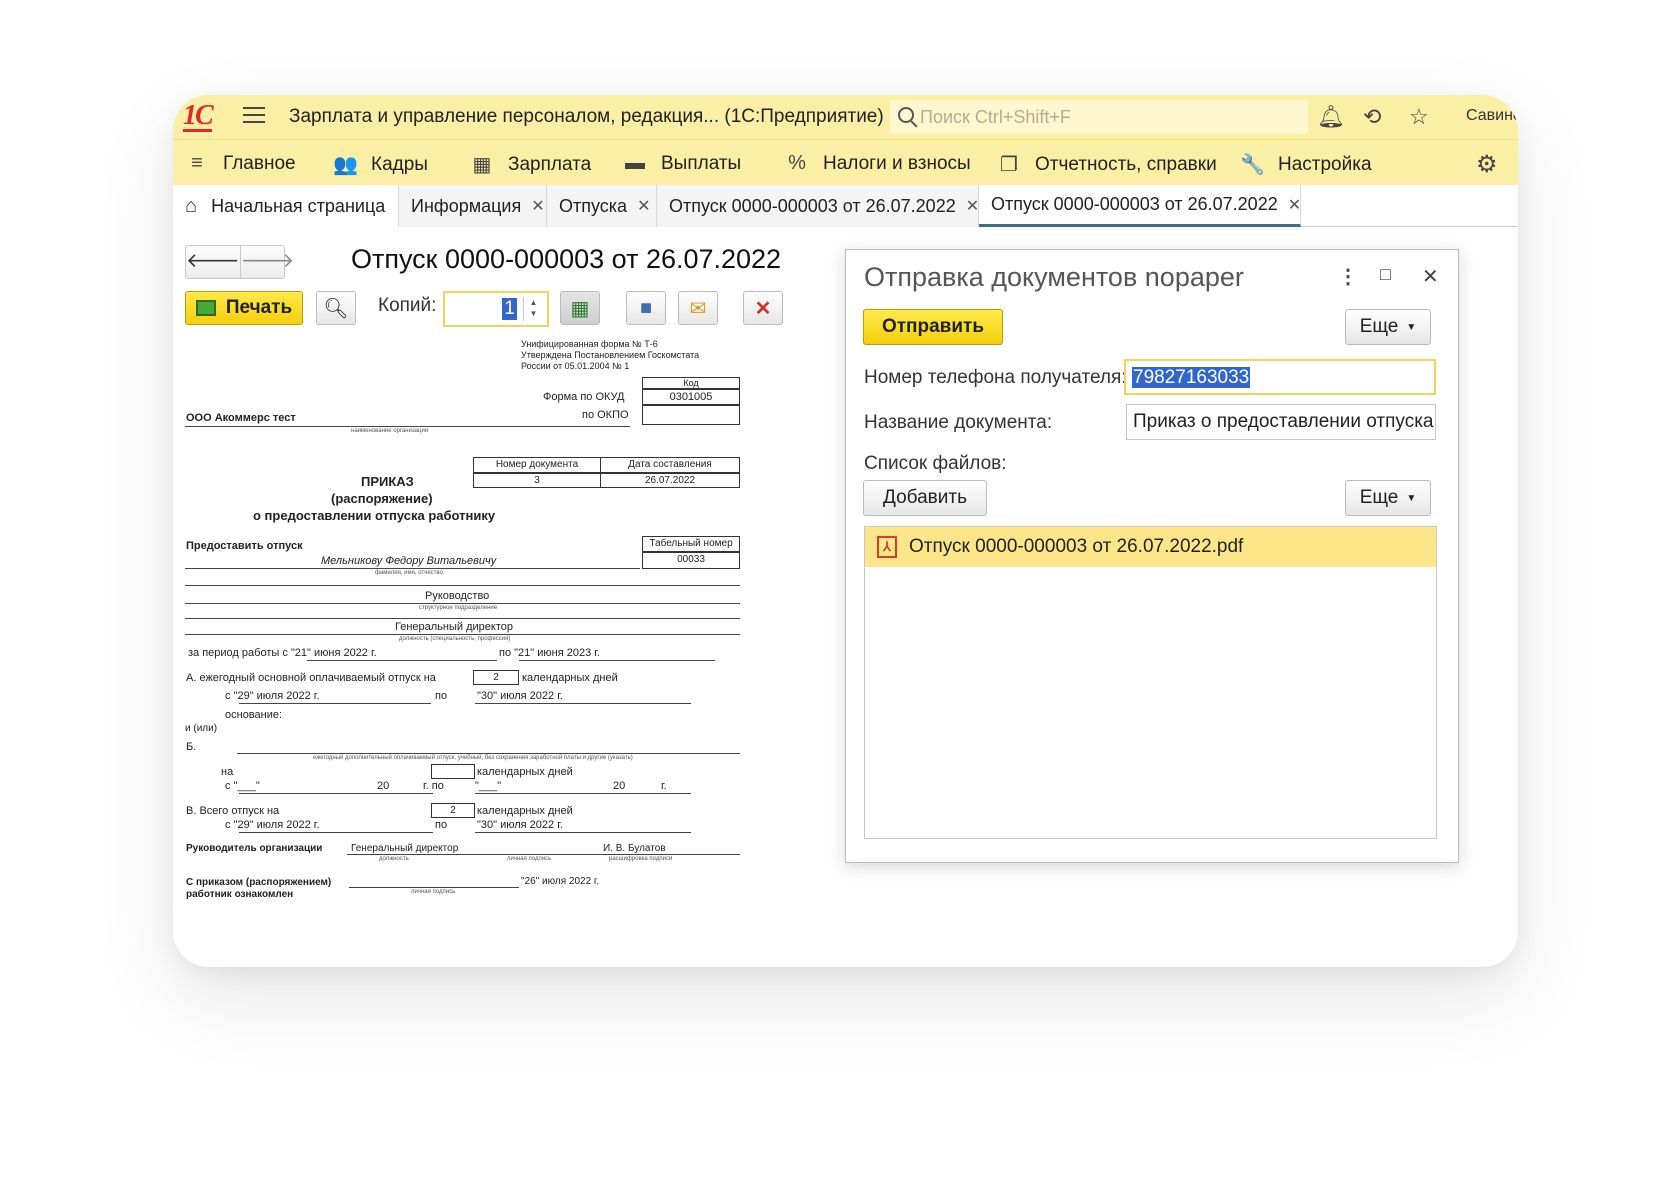 This screenshot has width=1680, height=1188. Describe the element at coordinates (457, 596) in the screenshot. I see `department: Руководство` at that location.